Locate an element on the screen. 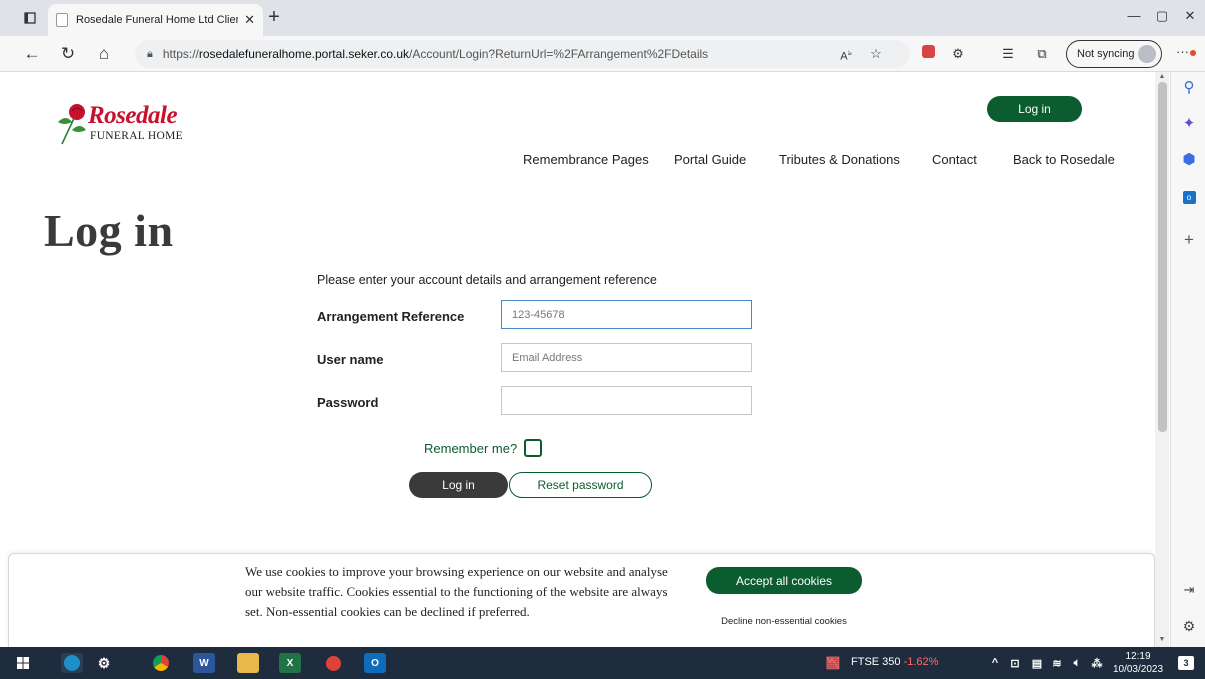 This screenshot has width=1205, height=679. tab-actions-icon is located at coordinates (30, 18).